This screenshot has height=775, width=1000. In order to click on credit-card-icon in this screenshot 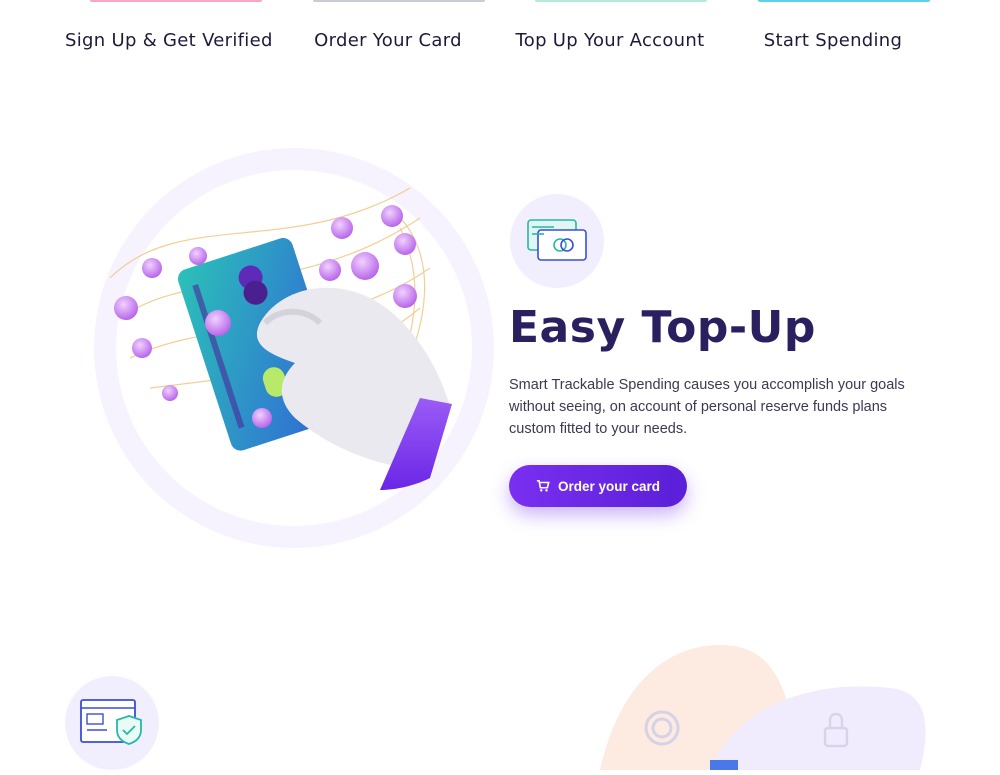, I will do `click(557, 240)`.